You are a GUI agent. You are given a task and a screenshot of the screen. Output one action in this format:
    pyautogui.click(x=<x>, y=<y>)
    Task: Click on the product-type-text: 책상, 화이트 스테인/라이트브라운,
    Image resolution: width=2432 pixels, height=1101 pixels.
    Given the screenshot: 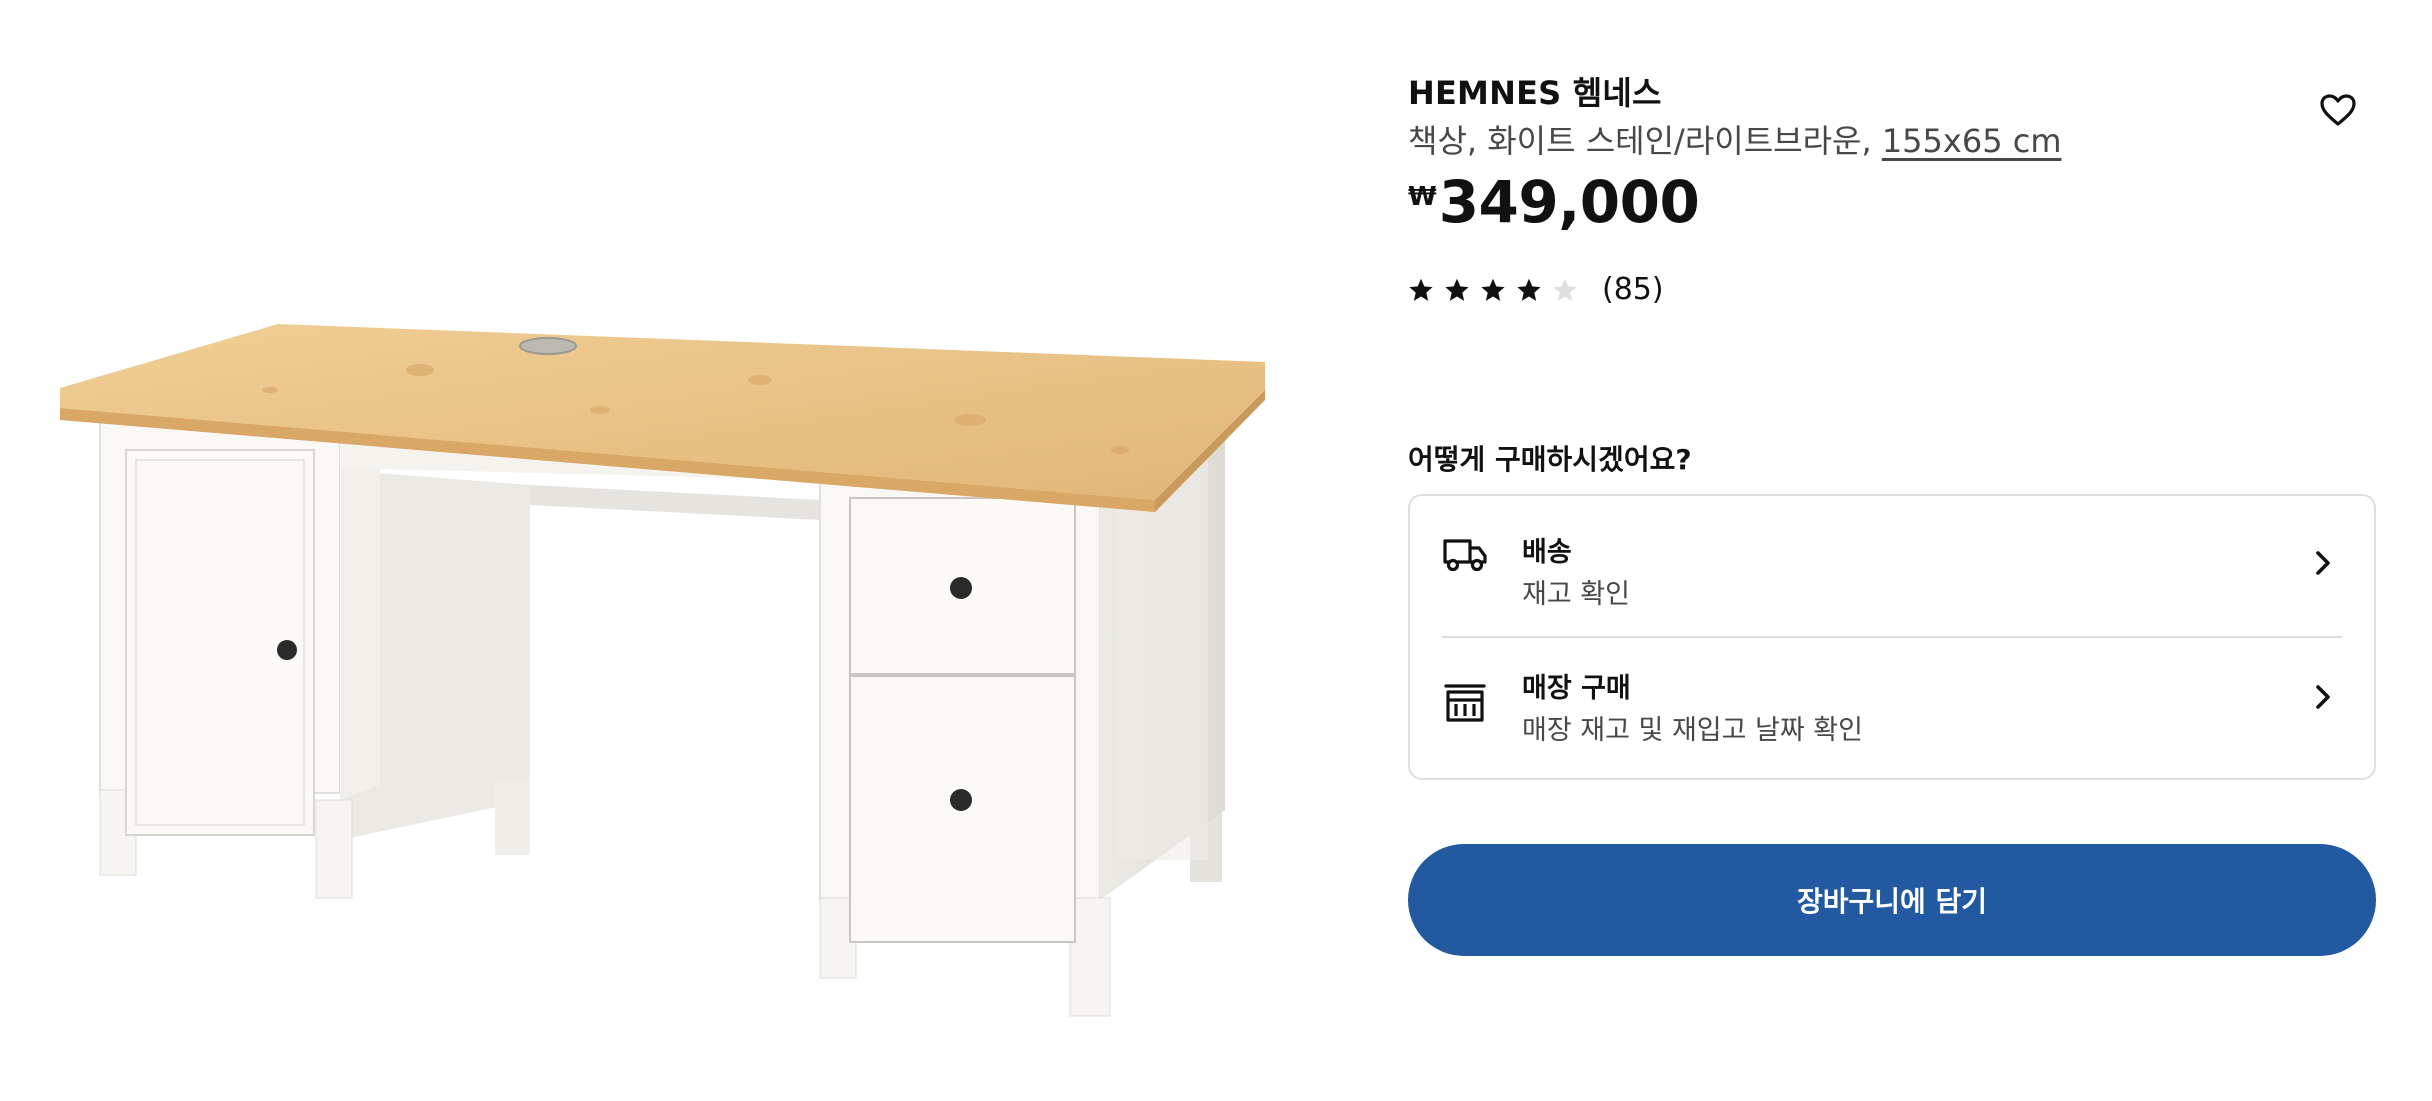 What is the action you would take?
    pyautogui.click(x=1645, y=141)
    